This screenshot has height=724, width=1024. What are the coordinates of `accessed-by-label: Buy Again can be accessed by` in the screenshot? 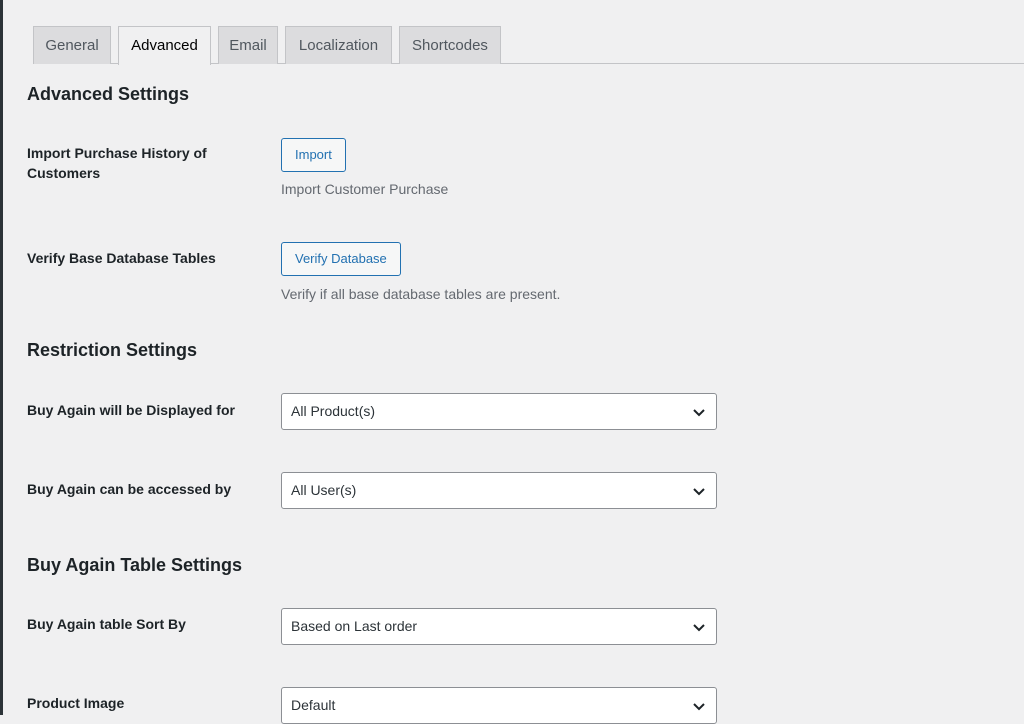 It's located at (129, 489).